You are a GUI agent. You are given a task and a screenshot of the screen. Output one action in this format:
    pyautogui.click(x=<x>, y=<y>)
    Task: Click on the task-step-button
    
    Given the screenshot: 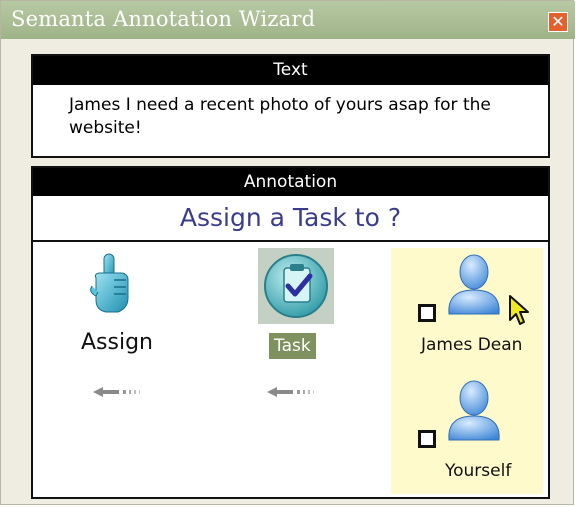 What is the action you would take?
    pyautogui.click(x=296, y=286)
    